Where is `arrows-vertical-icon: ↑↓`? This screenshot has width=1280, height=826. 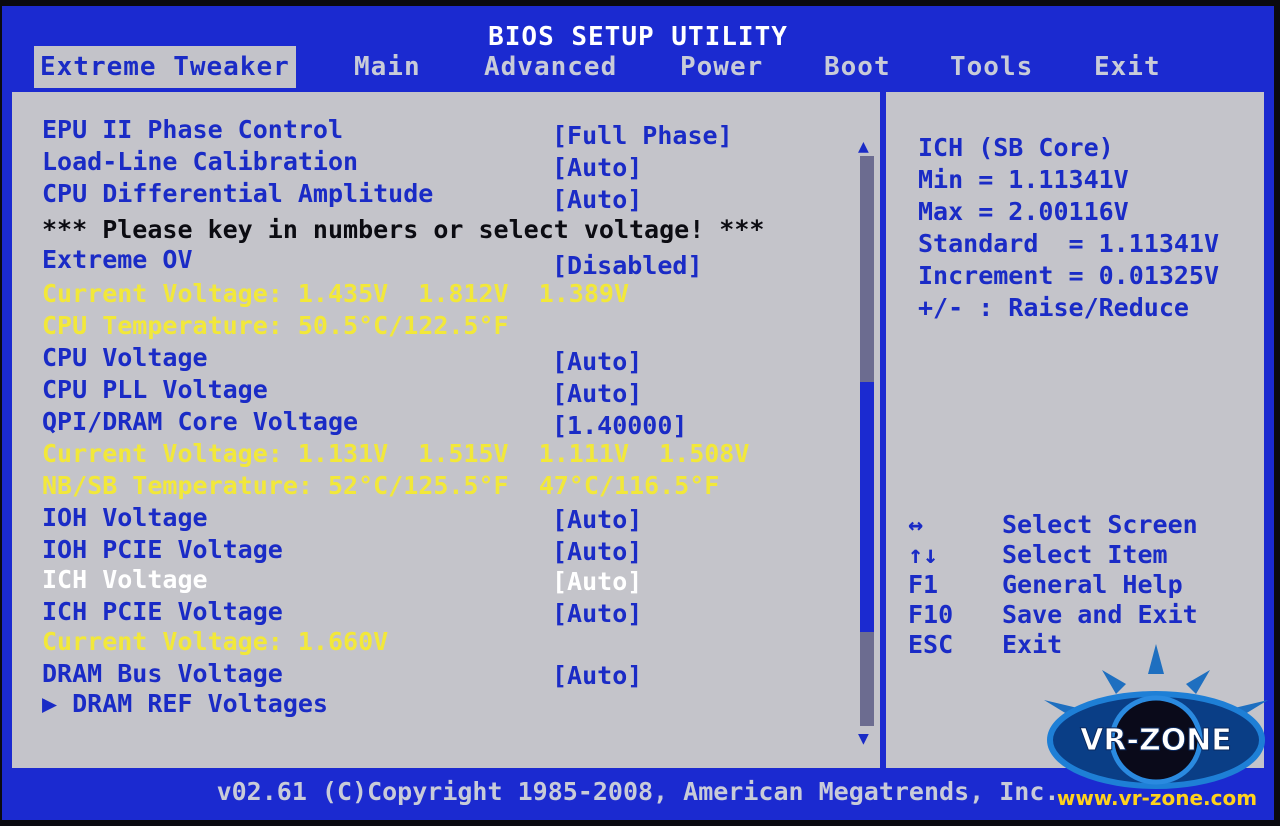
arrows-vertical-icon: ↑↓ is located at coordinates (923, 554).